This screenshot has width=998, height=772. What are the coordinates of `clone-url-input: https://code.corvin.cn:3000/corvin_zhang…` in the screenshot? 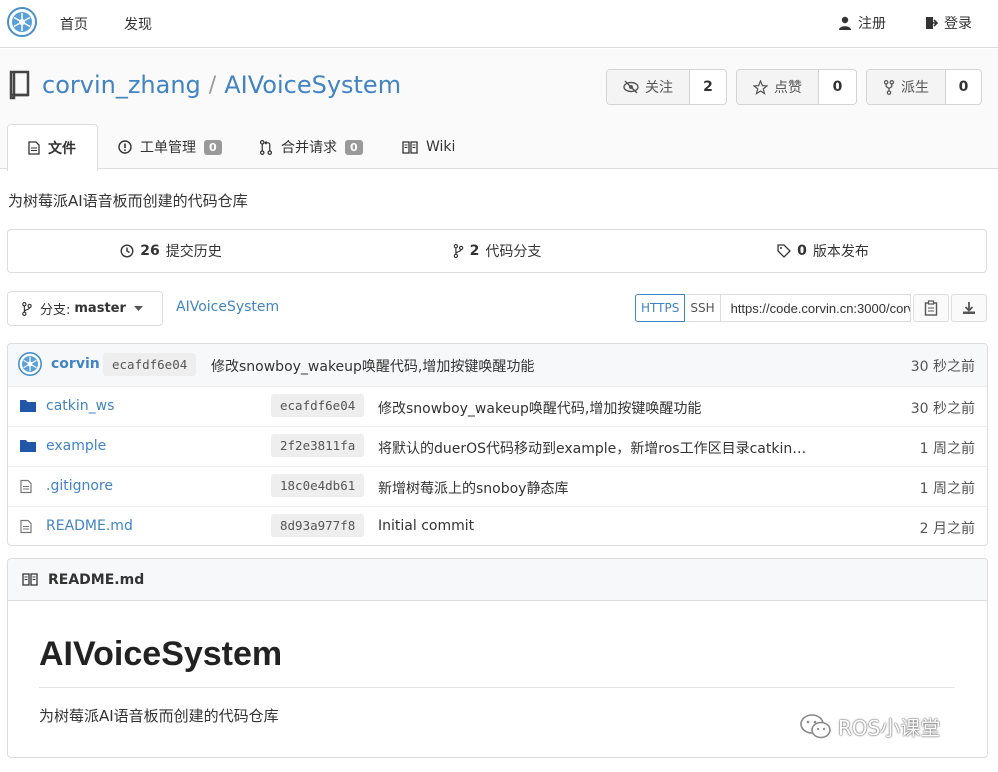 It's located at (815, 308).